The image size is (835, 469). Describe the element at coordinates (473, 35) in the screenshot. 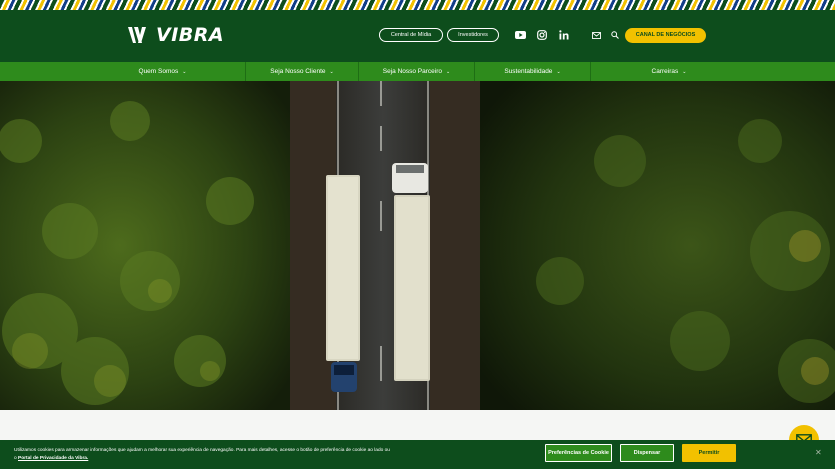

I see `investors-link: Investidores` at that location.